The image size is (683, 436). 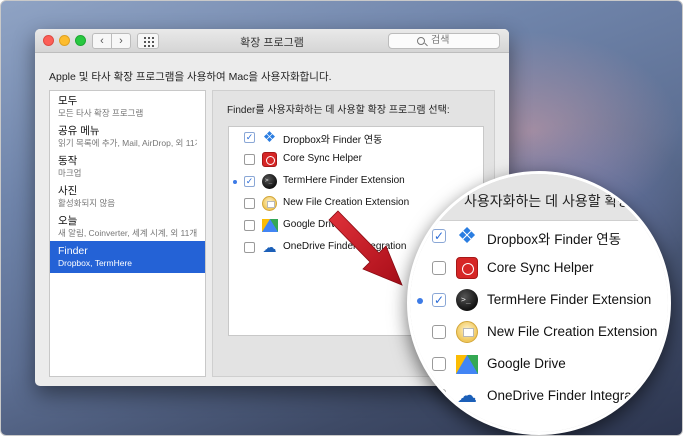 I want to click on zoomed-row-onedrive: ☁ OneDrive Finder Integrati, so click(x=539, y=397).